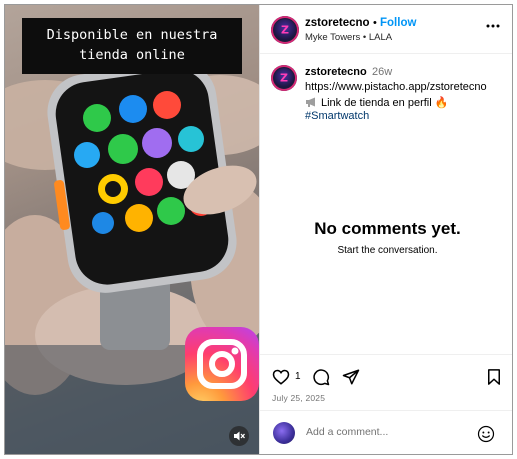 Image resolution: width=517 pixels, height=459 pixels. I want to click on caption-username: zstoretecno, so click(336, 72).